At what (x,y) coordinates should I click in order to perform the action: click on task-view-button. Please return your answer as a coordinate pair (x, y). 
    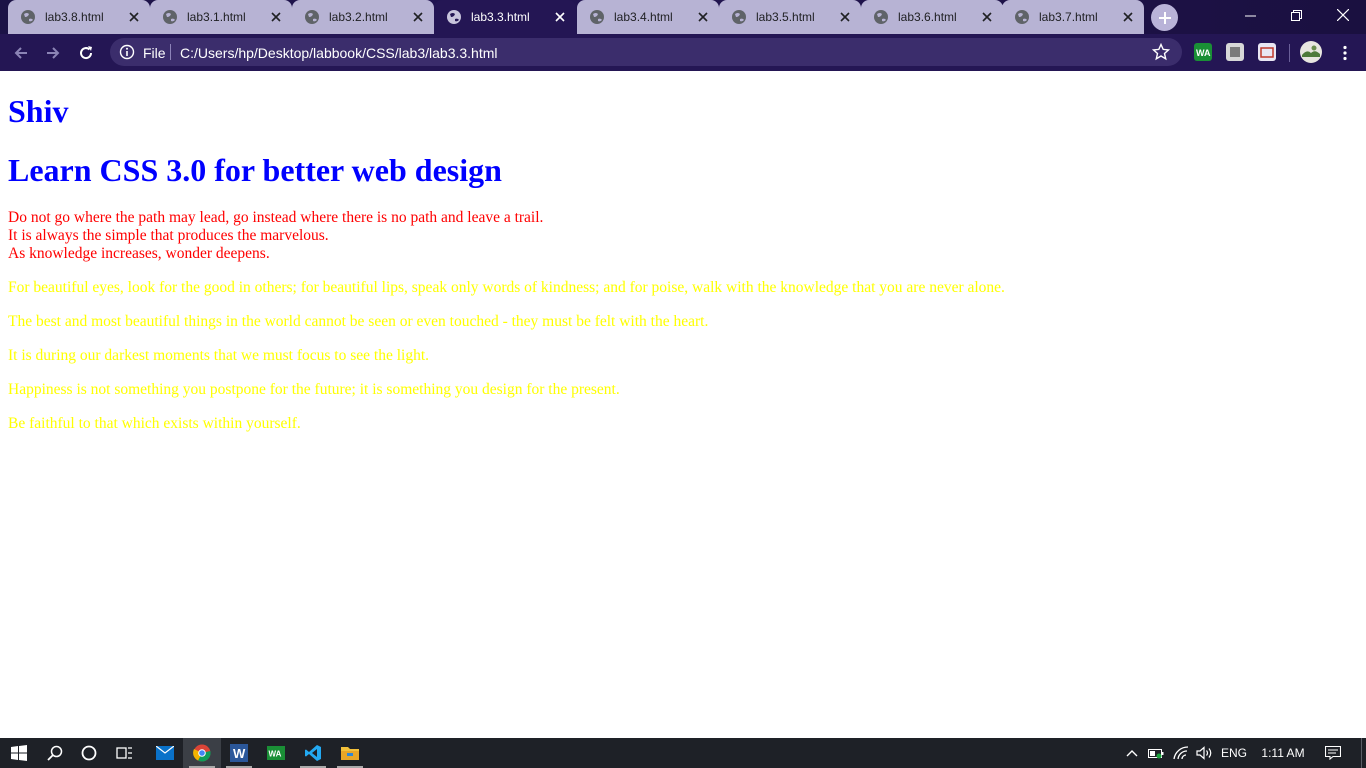
    Looking at the image, I should click on (125, 753).